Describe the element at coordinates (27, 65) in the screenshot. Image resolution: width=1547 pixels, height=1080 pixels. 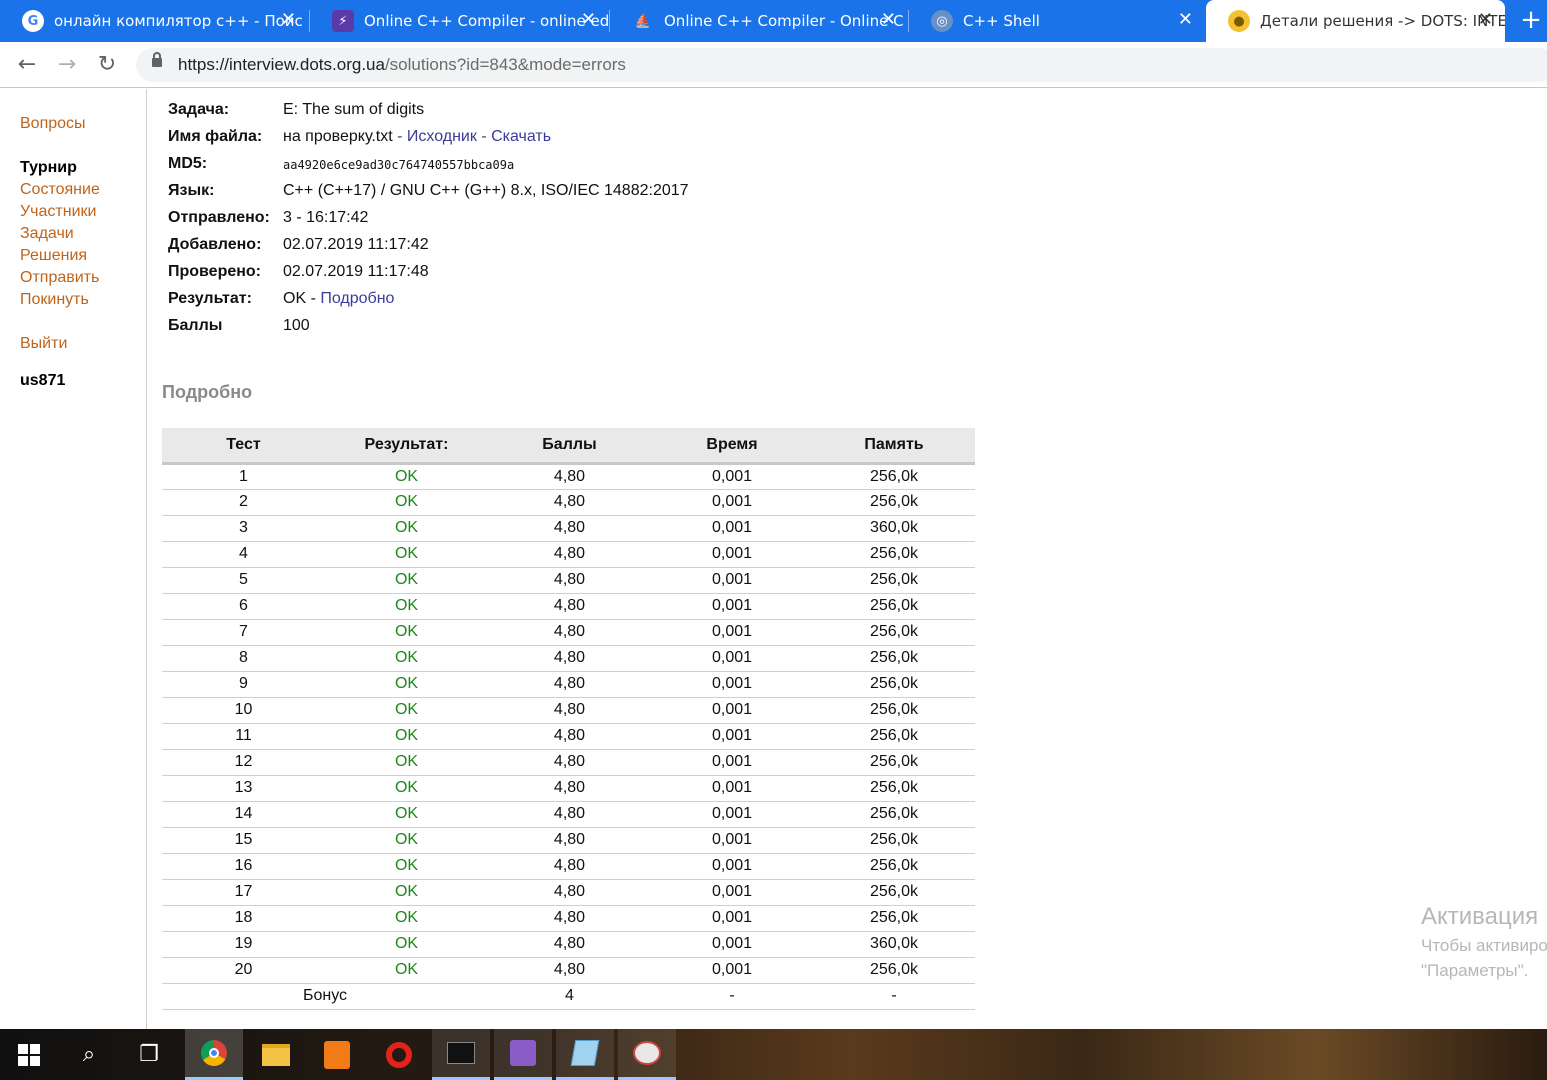
I see `back-arrow-icon: ←` at that location.